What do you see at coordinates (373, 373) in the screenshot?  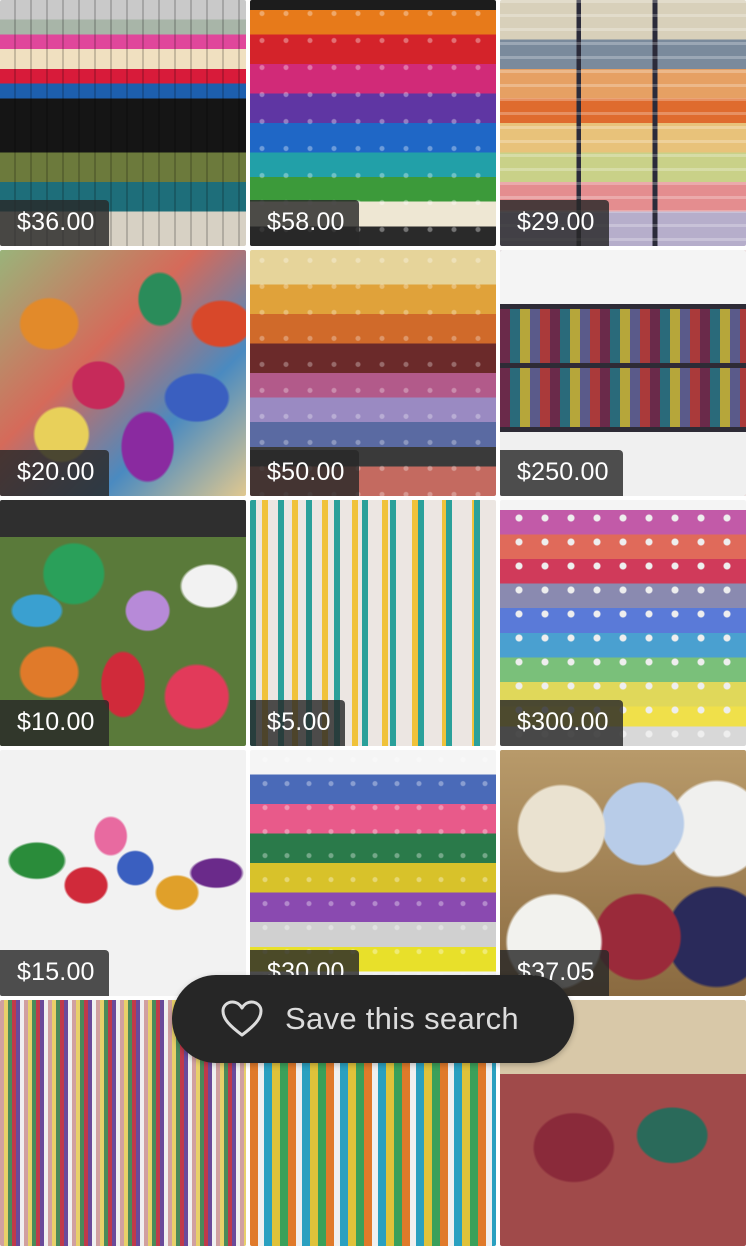 I see `listing-tile: $50.00` at bounding box center [373, 373].